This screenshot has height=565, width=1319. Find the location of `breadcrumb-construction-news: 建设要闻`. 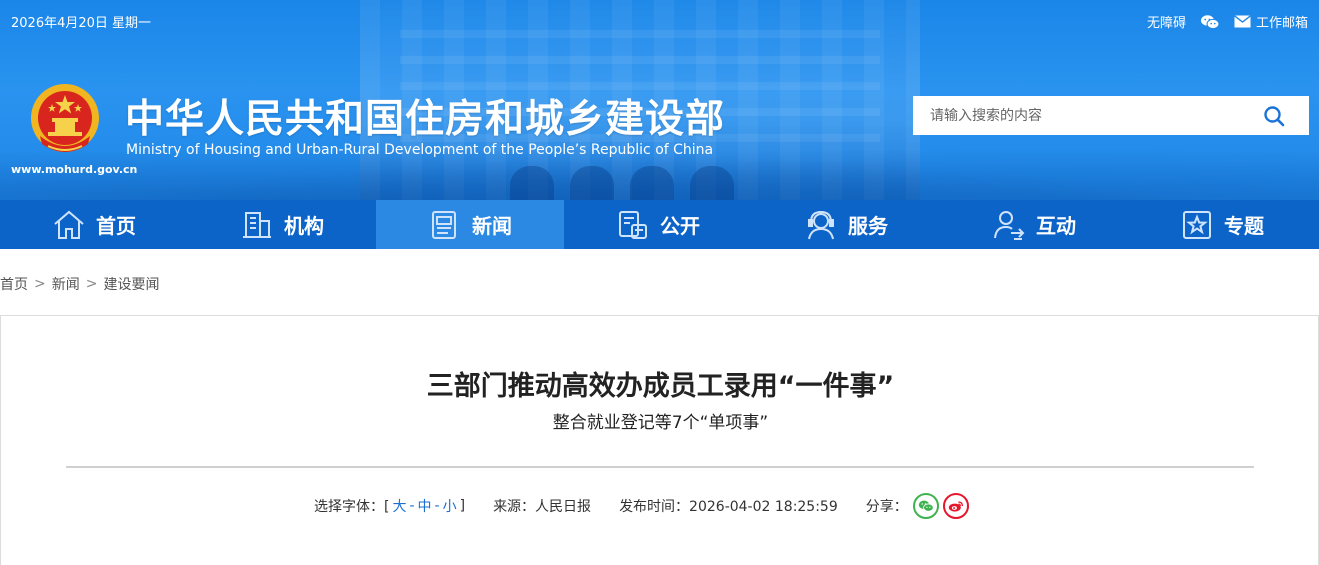

breadcrumb-construction-news: 建设要闻 is located at coordinates (131, 284).